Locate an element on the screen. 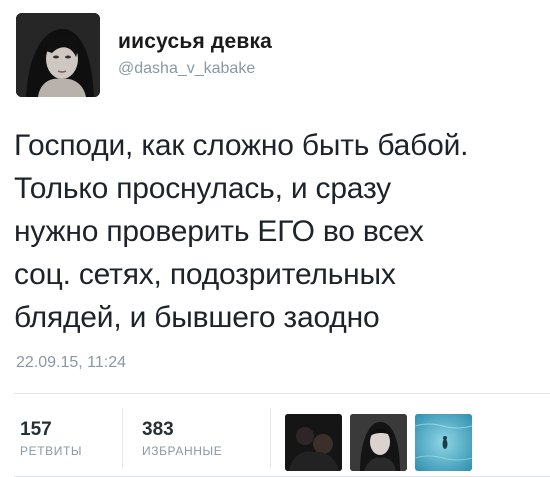  tweet-text-line: Только проснулась, и сразу is located at coordinates (202, 188).